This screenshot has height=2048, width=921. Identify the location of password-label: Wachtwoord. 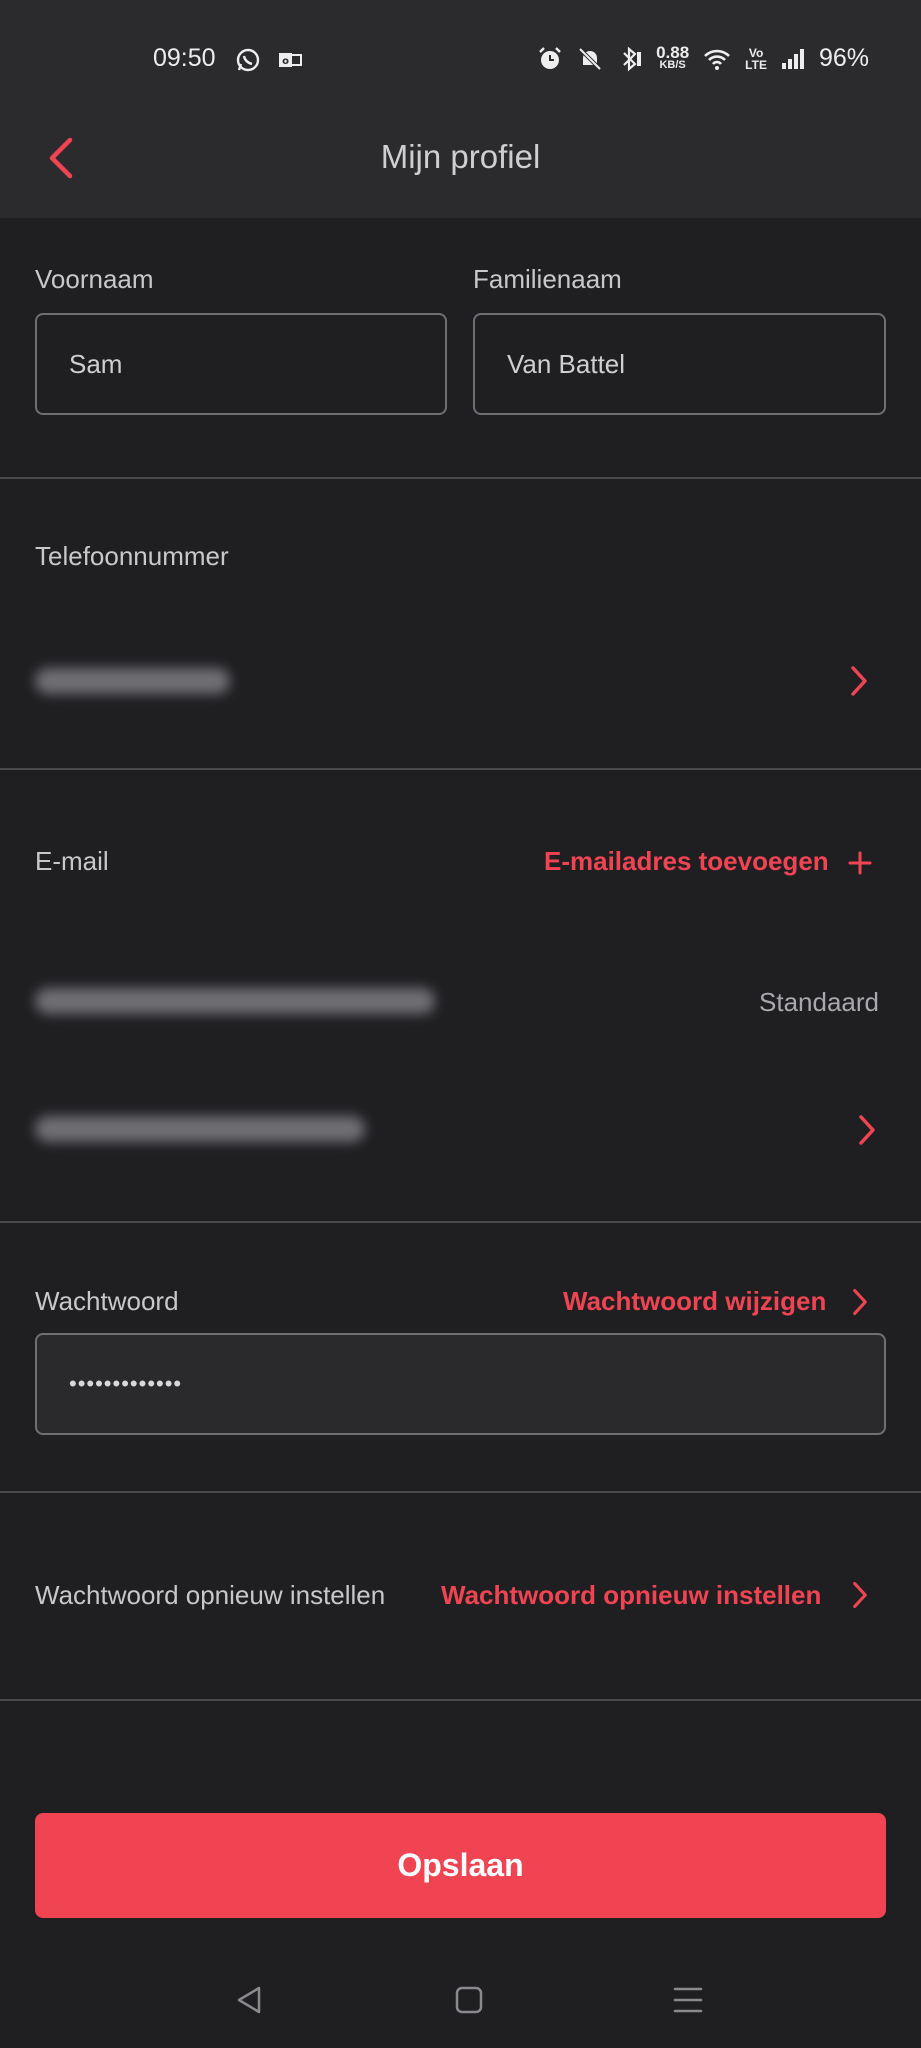
(107, 1301).